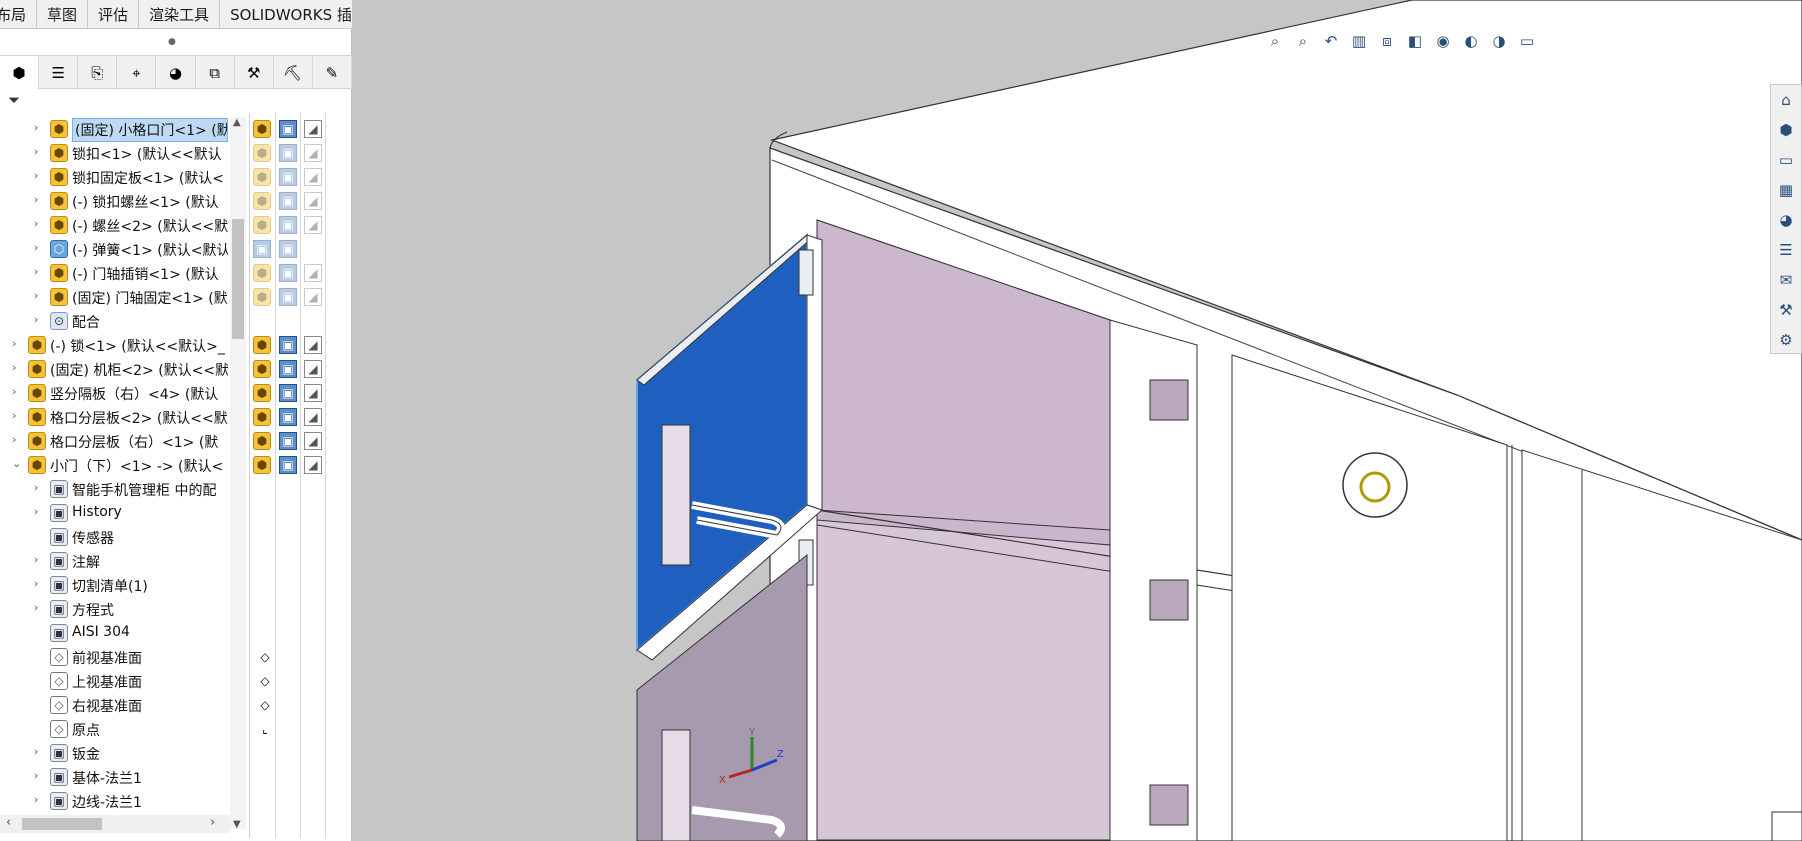  What do you see at coordinates (176, 345) in the screenshot?
I see `tree-item: › ⬢ (-) 锁<1> (默认<<默认>_ ⬢ ▣ ◢` at bounding box center [176, 345].